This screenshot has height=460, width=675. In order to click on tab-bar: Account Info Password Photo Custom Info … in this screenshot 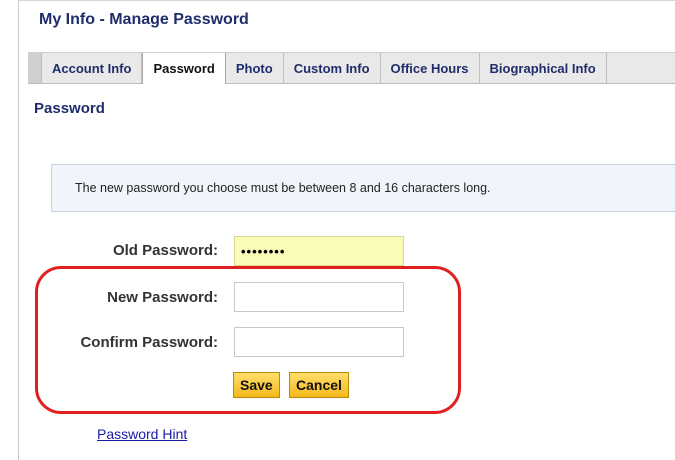, I will do `click(351, 68)`.